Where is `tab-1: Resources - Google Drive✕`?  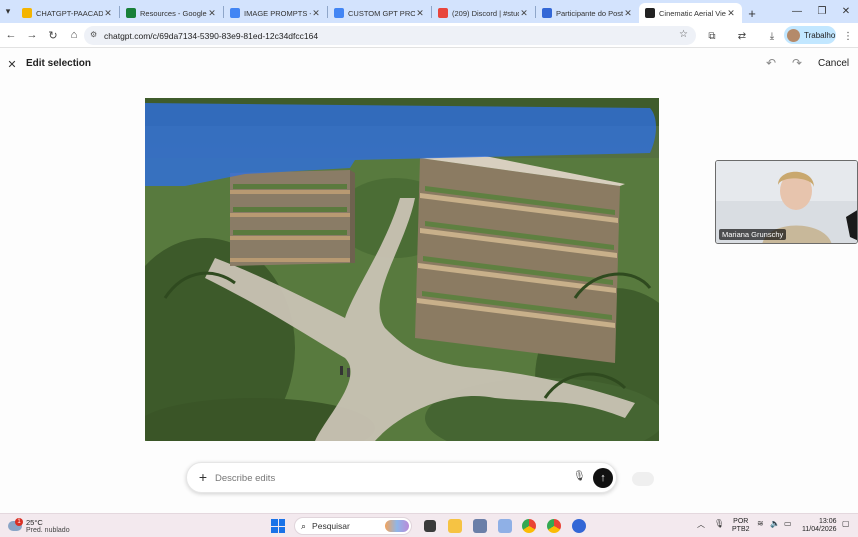 tab-1: Resources - Google Drive✕ is located at coordinates (171, 13).